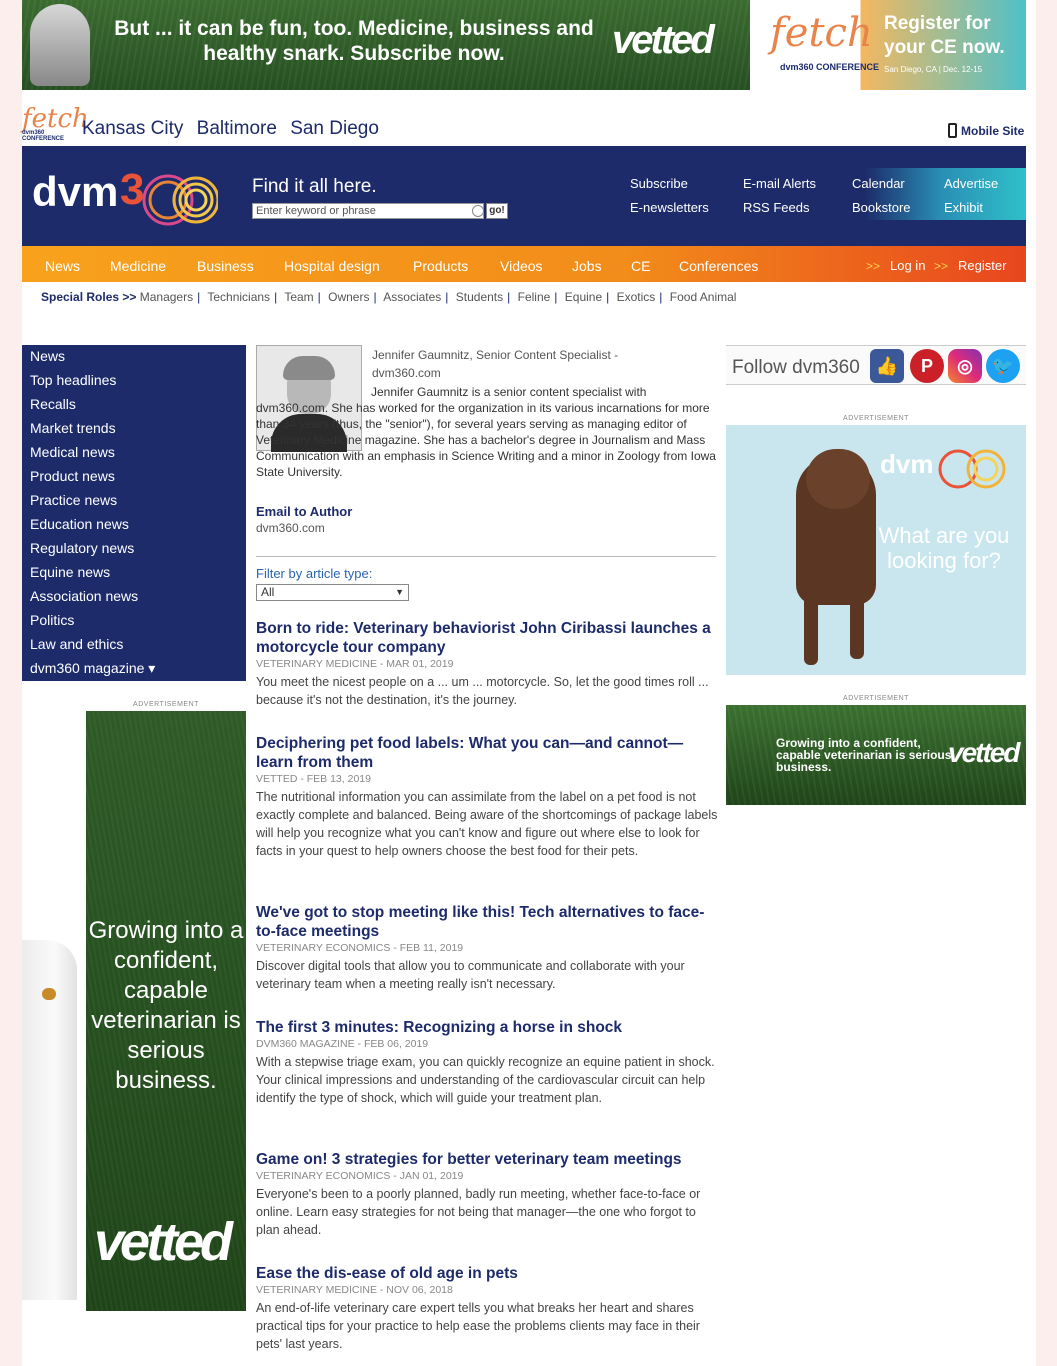  What do you see at coordinates (134, 621) in the screenshot?
I see `sidebar-item-politics: Politics` at bounding box center [134, 621].